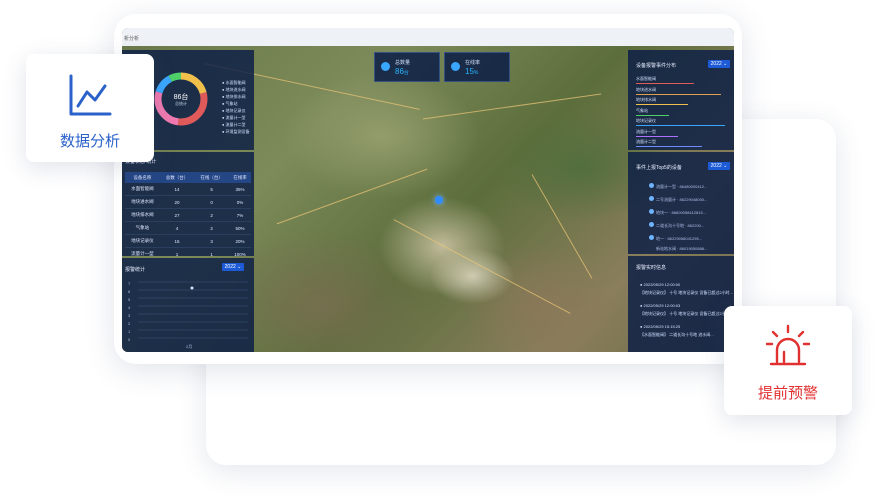 This screenshot has width=878, height=503. What do you see at coordinates (177, 177) in the screenshot?
I see `column-header: 总数（台）` at bounding box center [177, 177].